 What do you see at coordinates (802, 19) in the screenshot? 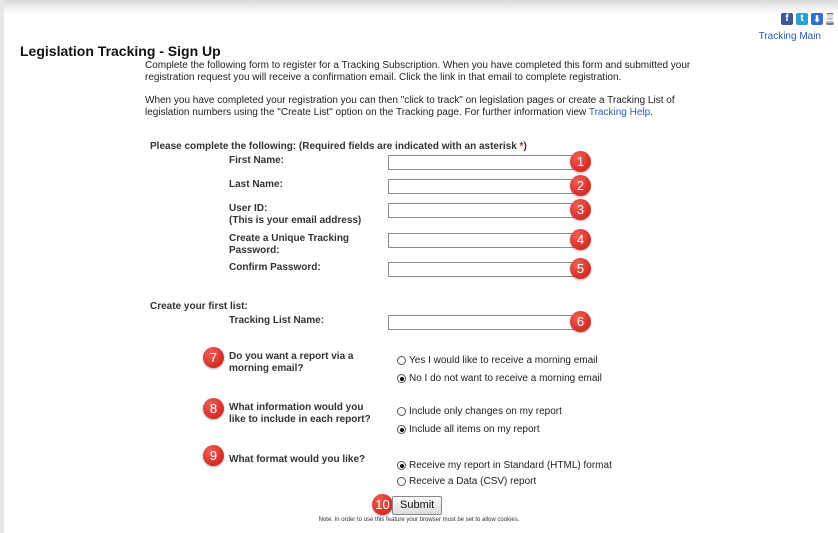
I see `twitter-icon: t` at bounding box center [802, 19].